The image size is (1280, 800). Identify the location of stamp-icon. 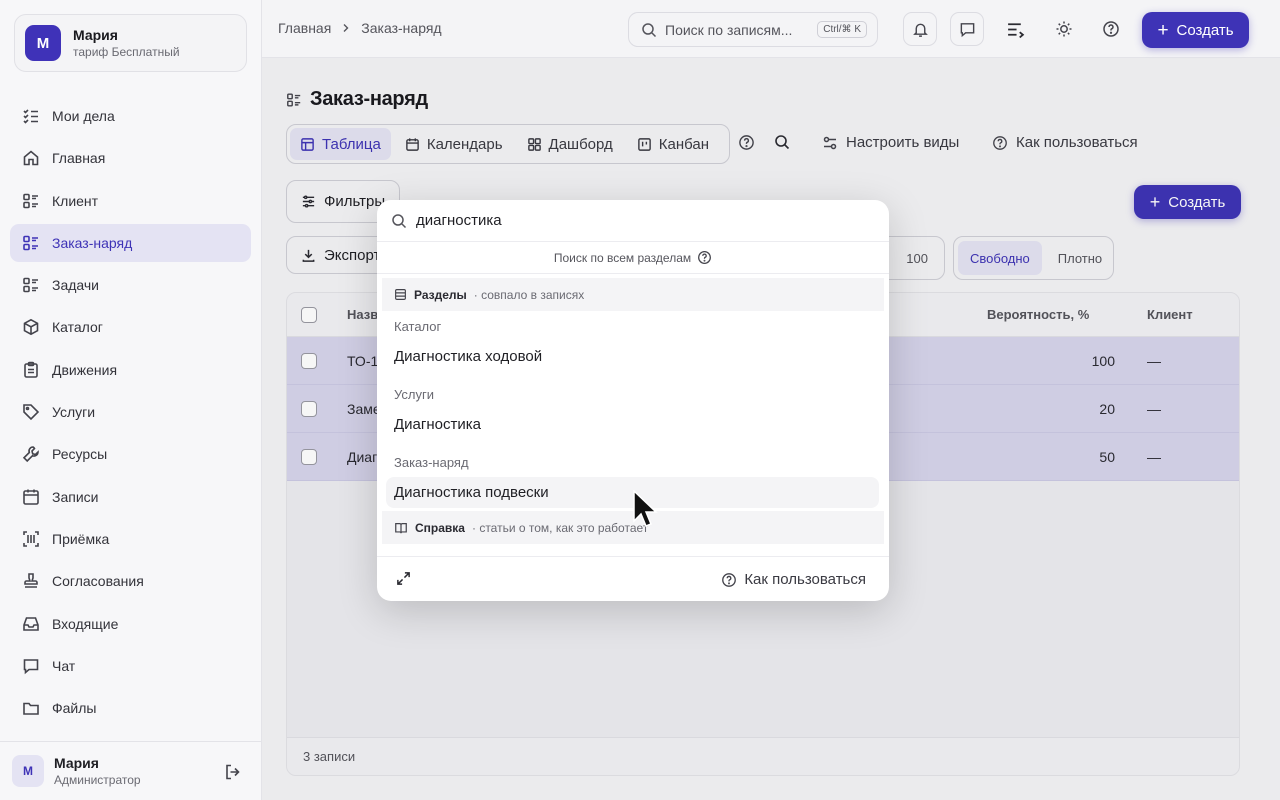
(31, 581).